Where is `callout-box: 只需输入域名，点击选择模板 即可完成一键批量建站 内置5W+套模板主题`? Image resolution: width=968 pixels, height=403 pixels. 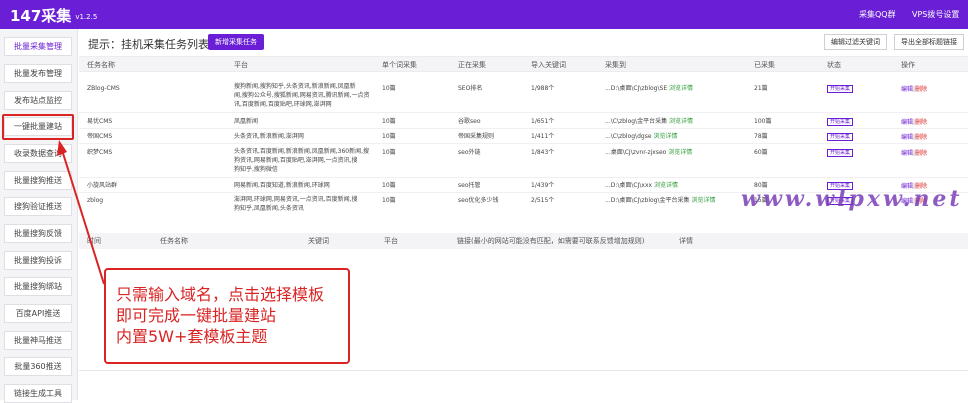
callout-box: 只需输入域名，点击选择模板 即可完成一键批量建站 内置5W+套模板主题 is located at coordinates (227, 316).